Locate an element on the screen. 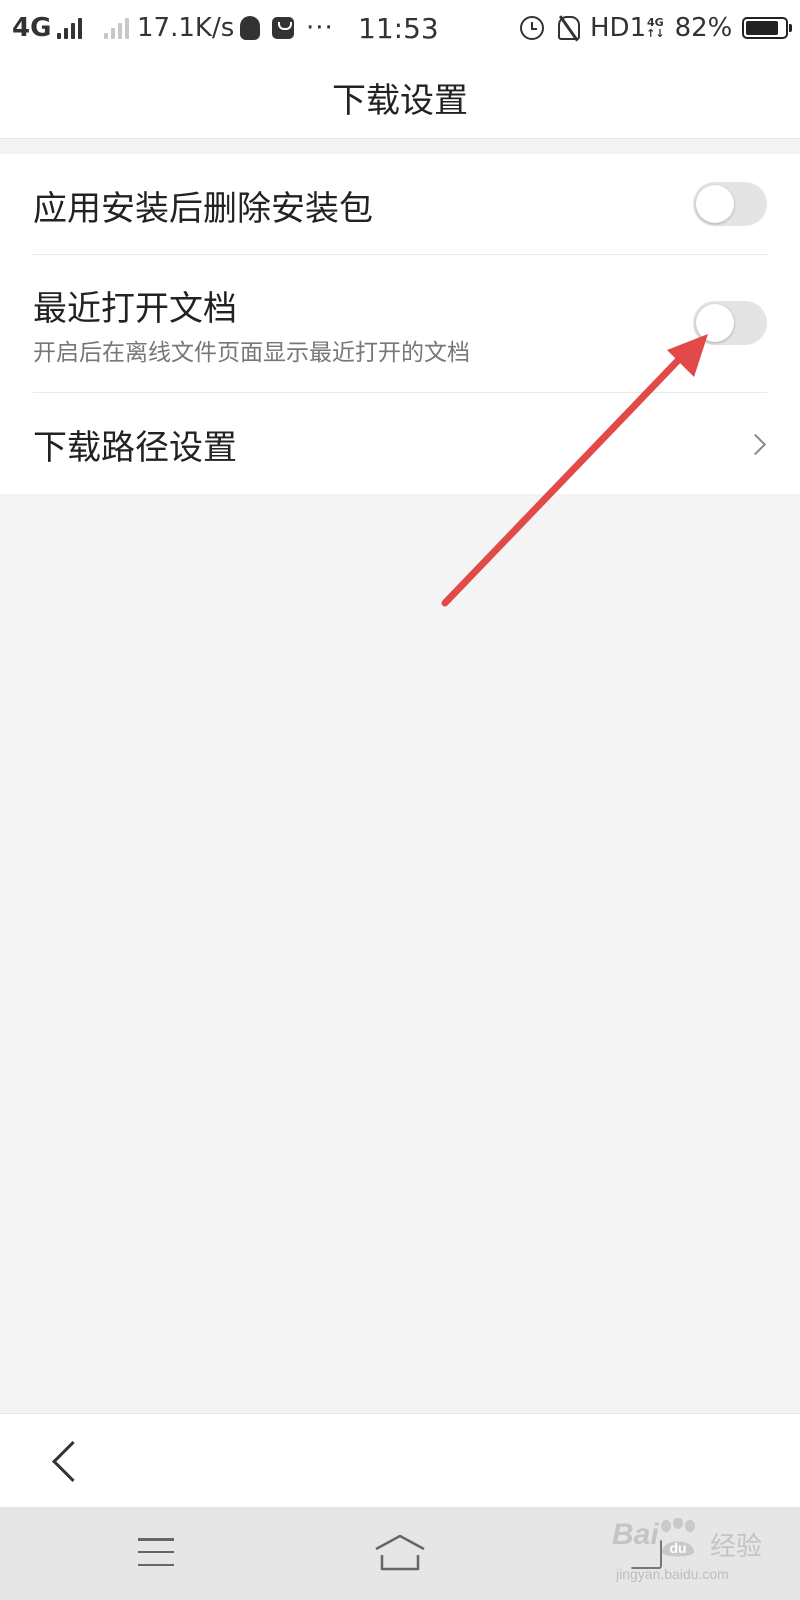 Image resolution: width=800 pixels, height=1600 pixels. secondary-signal-icon is located at coordinates (116, 28).